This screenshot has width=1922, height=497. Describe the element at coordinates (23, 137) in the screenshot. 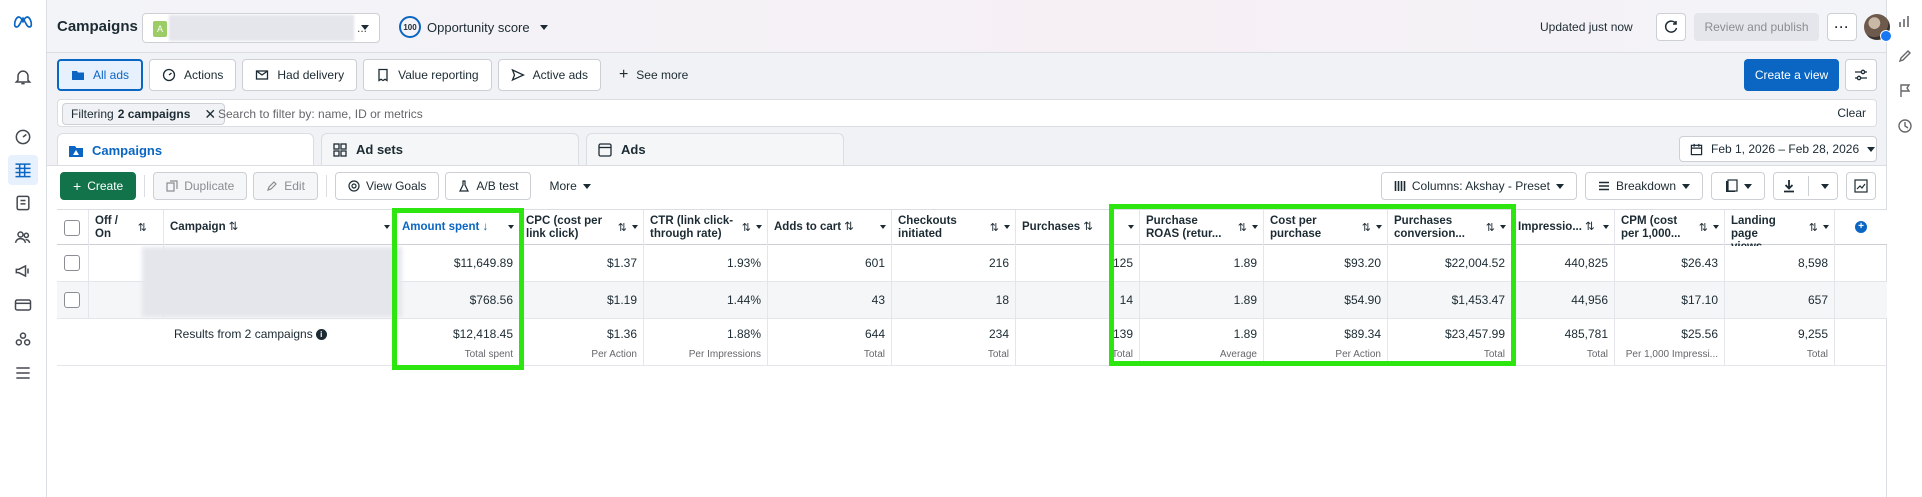

I see `dashboard-gauge-icon` at that location.